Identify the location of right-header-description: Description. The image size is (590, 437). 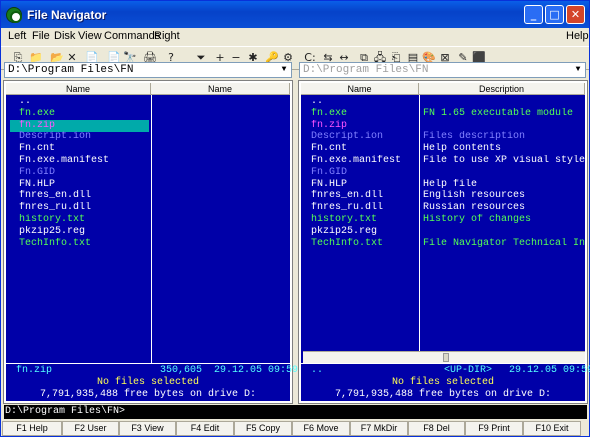
(502, 89).